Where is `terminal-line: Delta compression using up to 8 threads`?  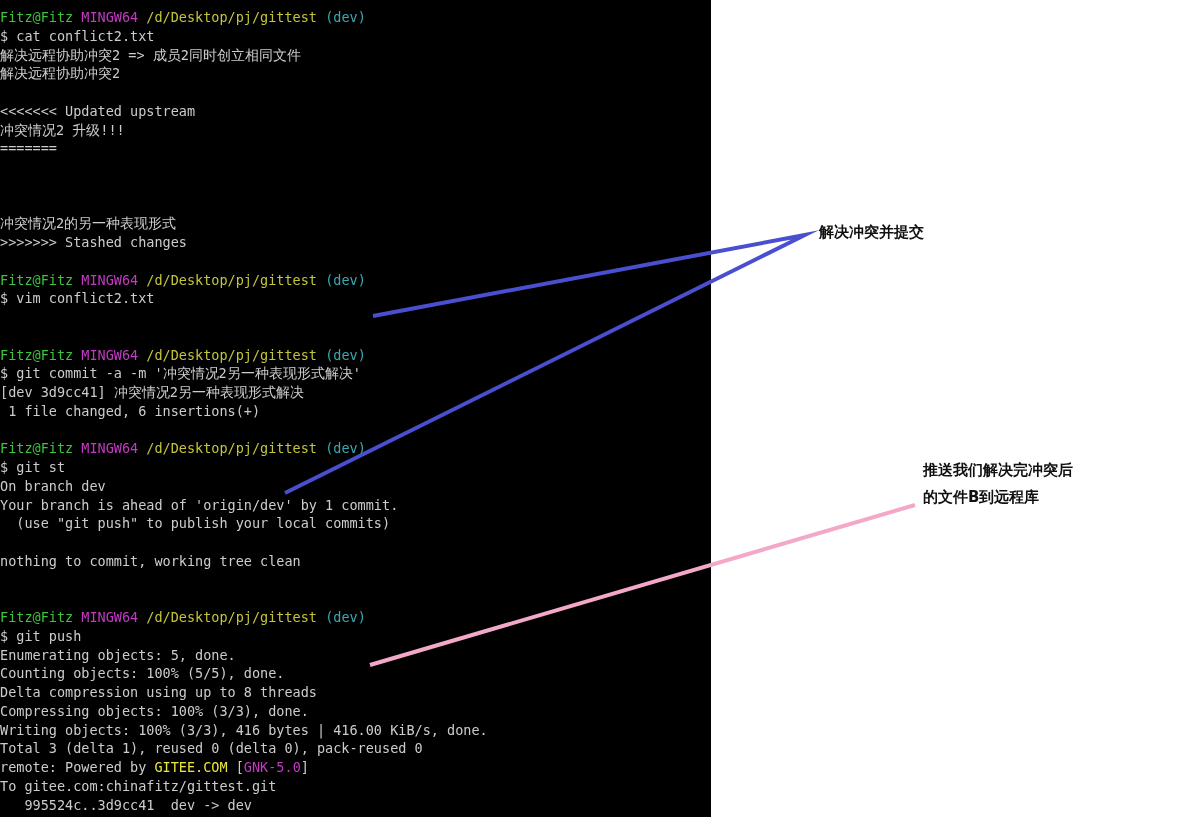 terminal-line: Delta compression using up to 8 threads is located at coordinates (158, 692).